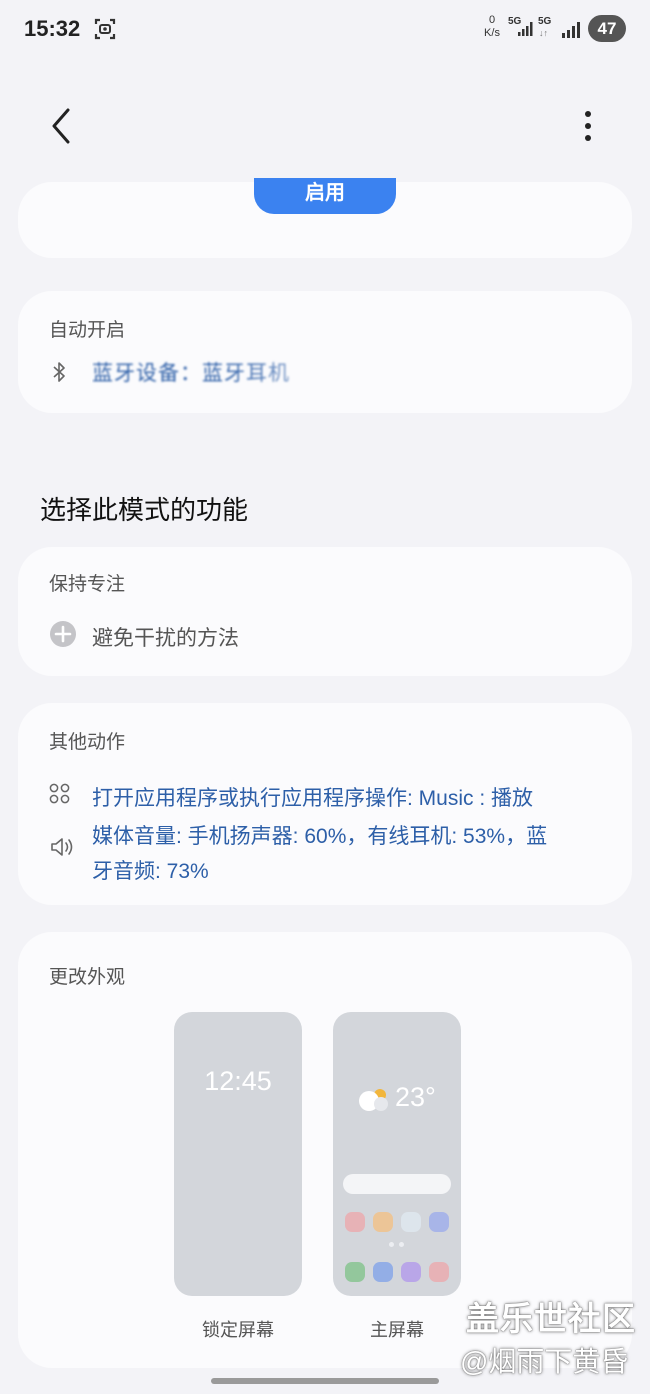 This screenshot has width=650, height=1394. I want to click on network-speed-value: 0, so click(492, 20).